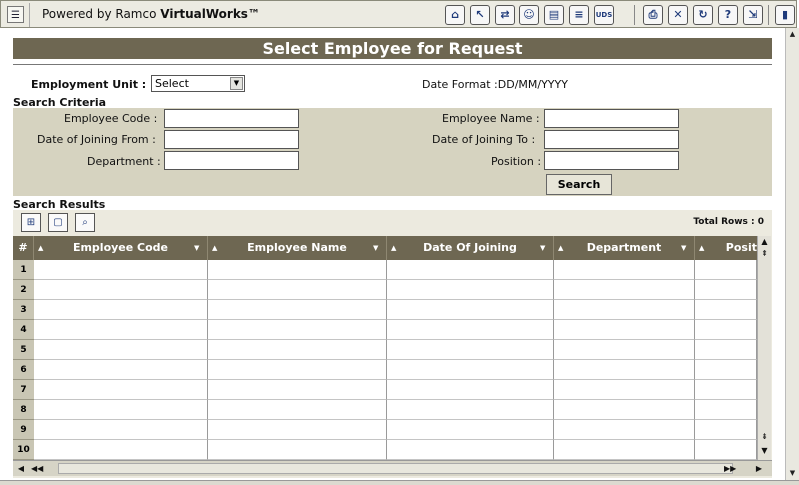  Describe the element at coordinates (730, 468) in the screenshot. I see `scroll-last-icon: ▶▶` at that location.